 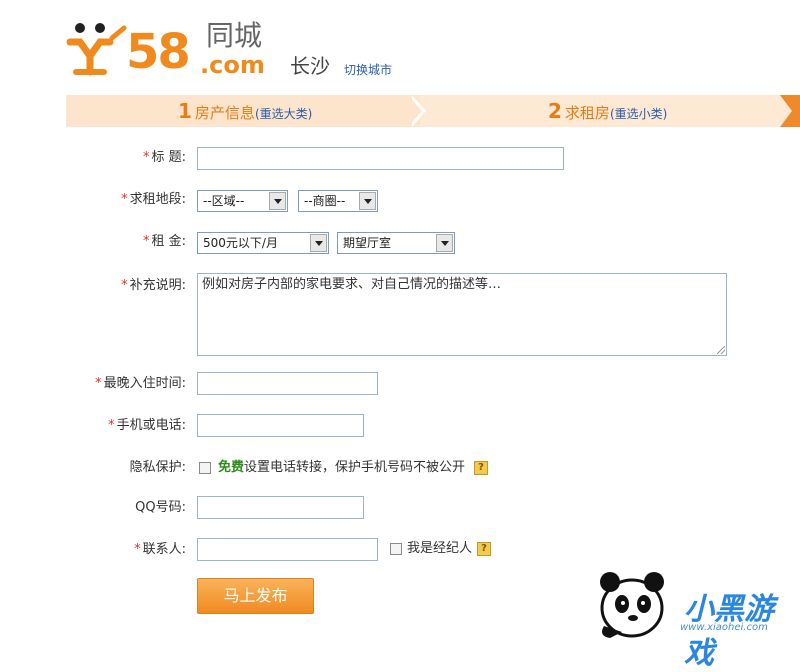 I want to click on logo-58-text: 58, so click(x=158, y=52).